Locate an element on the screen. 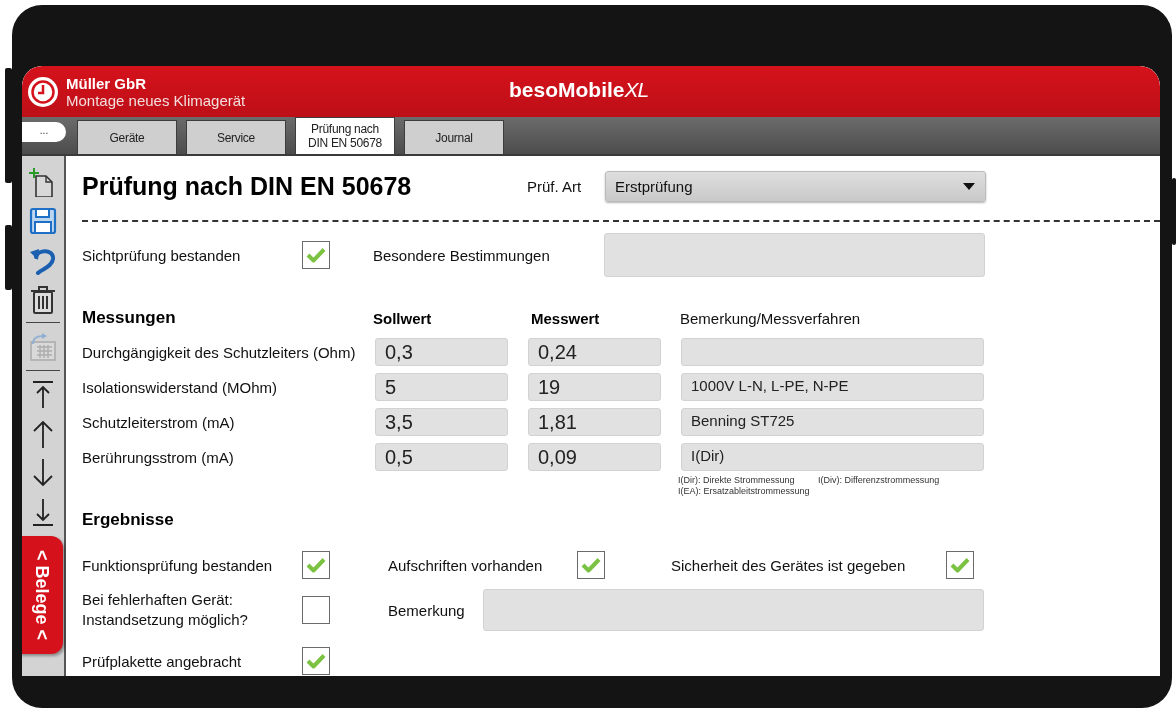 The height and width of the screenshot is (714, 1176). app-edition: XL is located at coordinates (636, 89).